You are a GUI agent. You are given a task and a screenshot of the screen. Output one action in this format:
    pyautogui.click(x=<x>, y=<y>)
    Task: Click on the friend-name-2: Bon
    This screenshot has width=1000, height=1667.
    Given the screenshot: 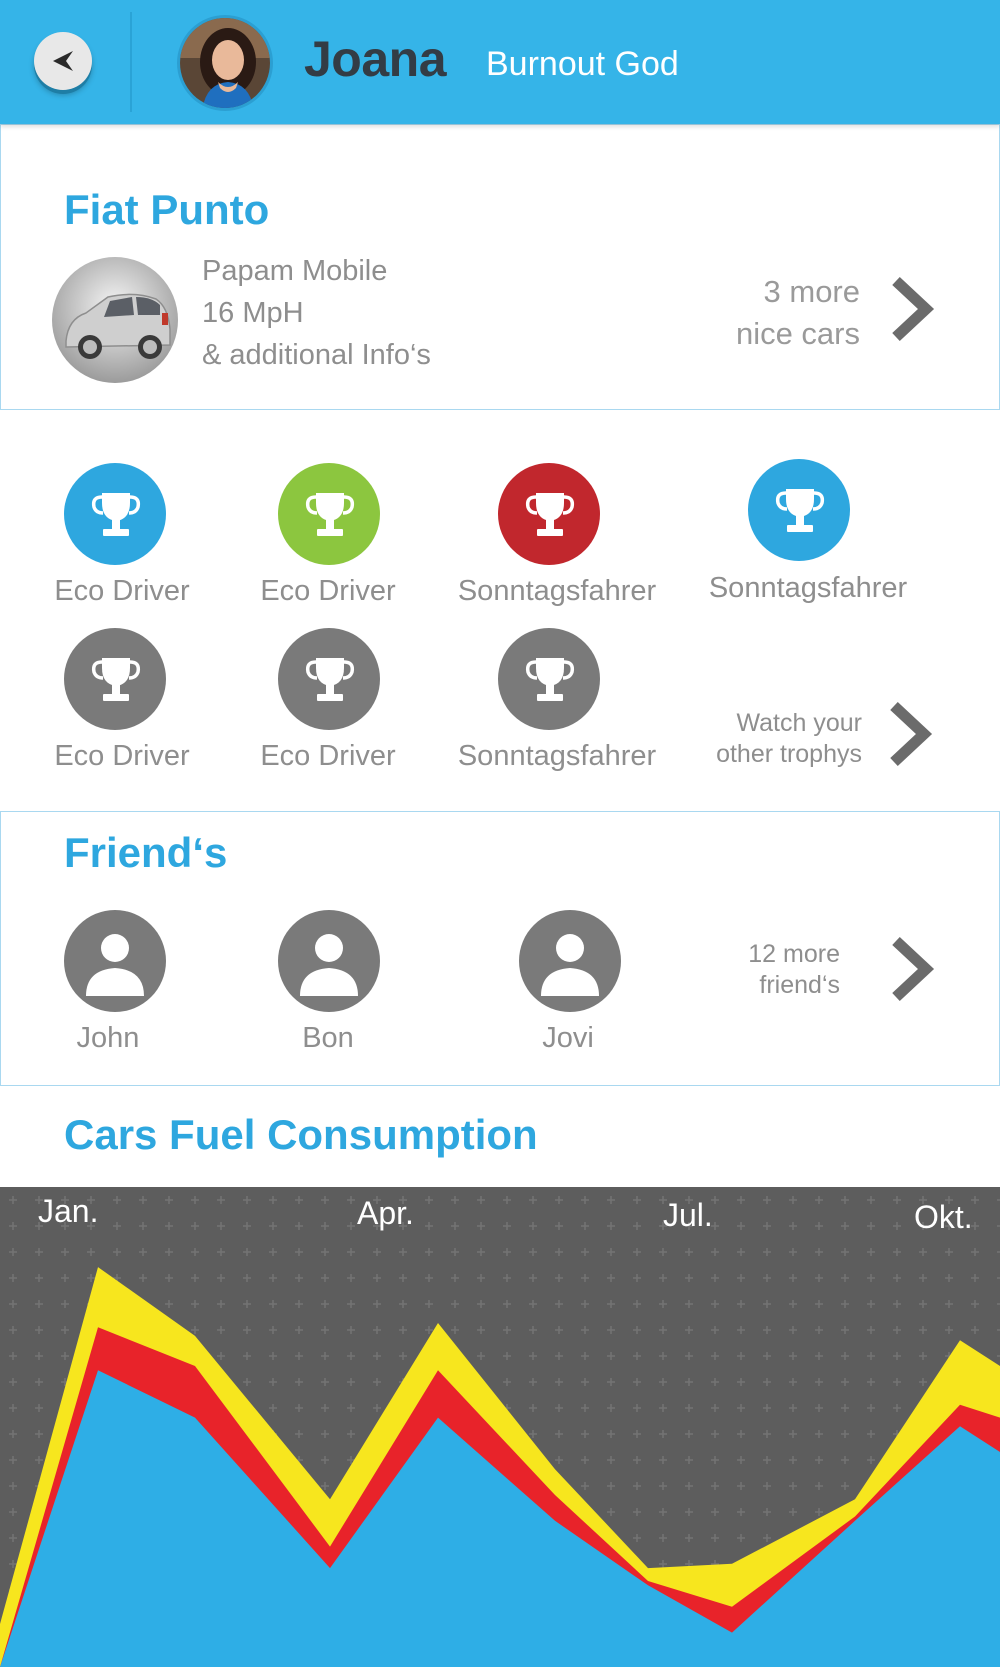 What is the action you would take?
    pyautogui.click(x=328, y=1038)
    